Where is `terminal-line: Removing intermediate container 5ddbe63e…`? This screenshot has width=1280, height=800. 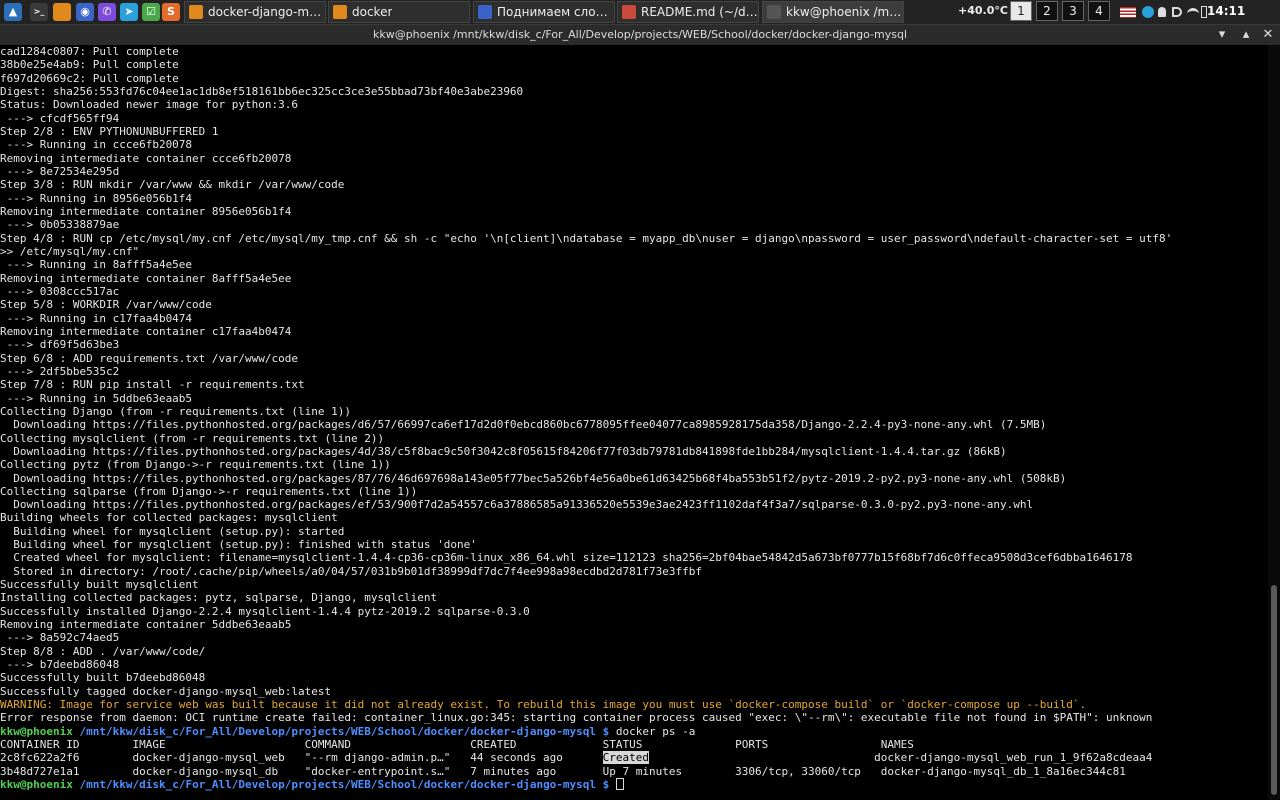 terminal-line: Removing intermediate container 5ddbe63e… is located at coordinates (634, 624).